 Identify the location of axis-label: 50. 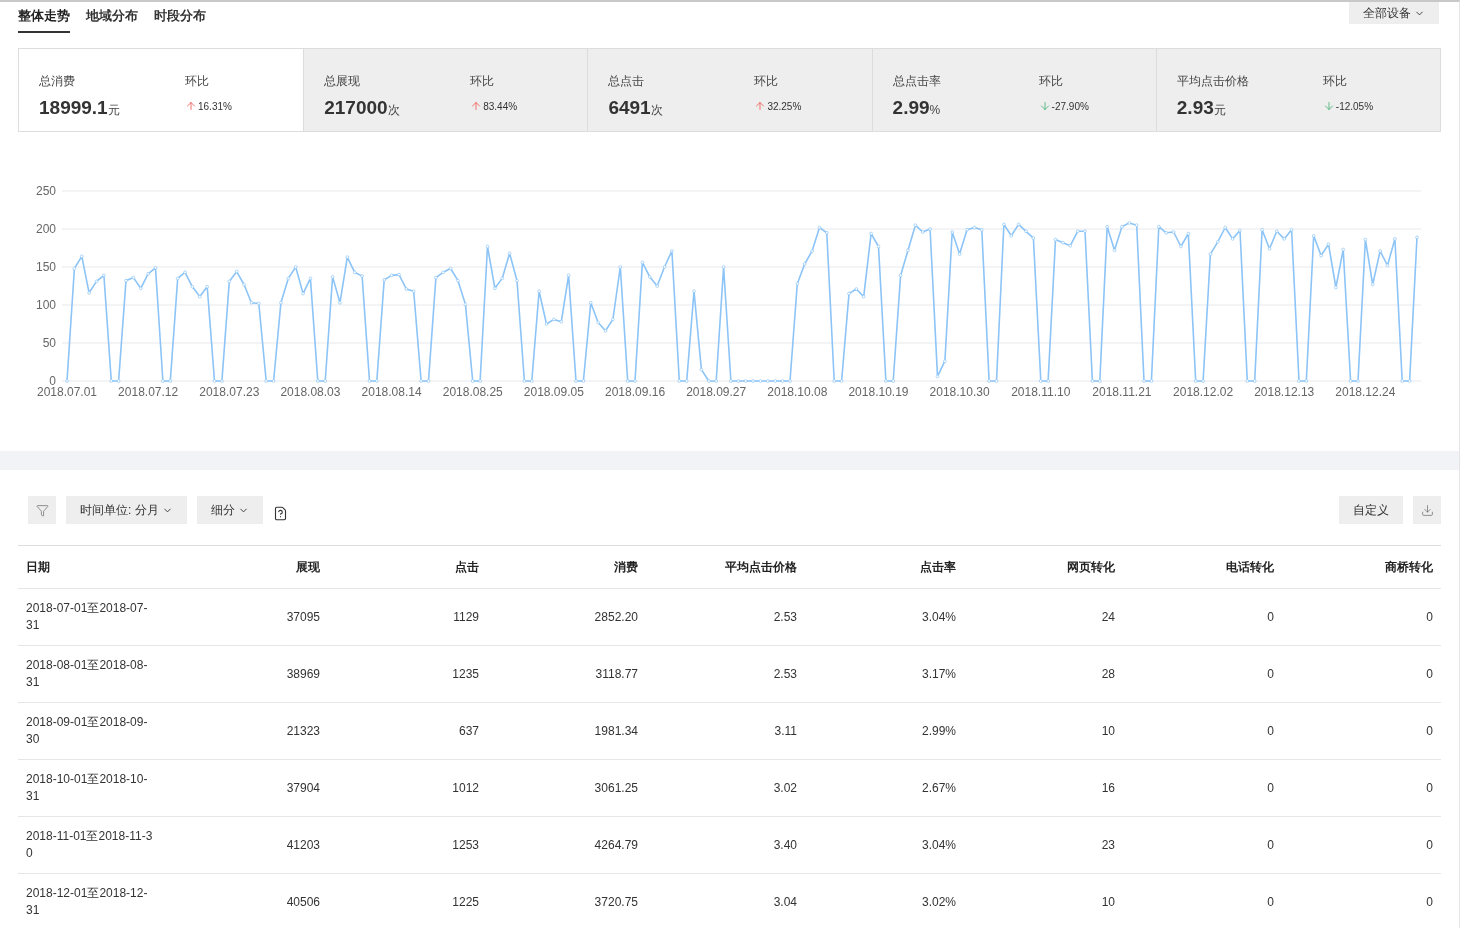
(49, 343).